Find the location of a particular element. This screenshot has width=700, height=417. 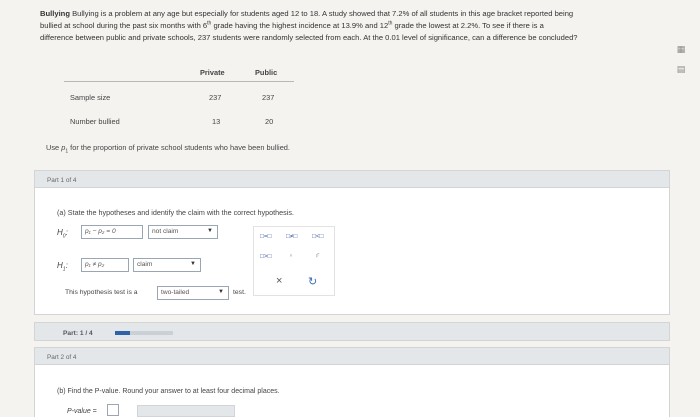

row-label: Number bullied is located at coordinates (95, 121).